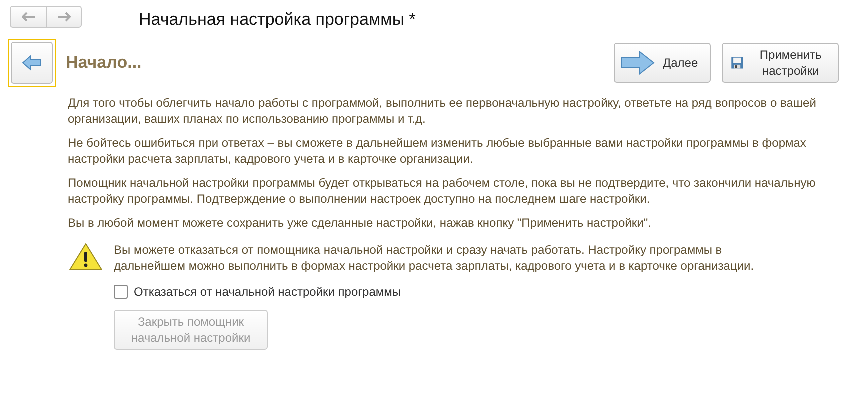 The width and height of the screenshot is (849, 401). What do you see at coordinates (121, 292) in the screenshot?
I see `checkbox` at bounding box center [121, 292].